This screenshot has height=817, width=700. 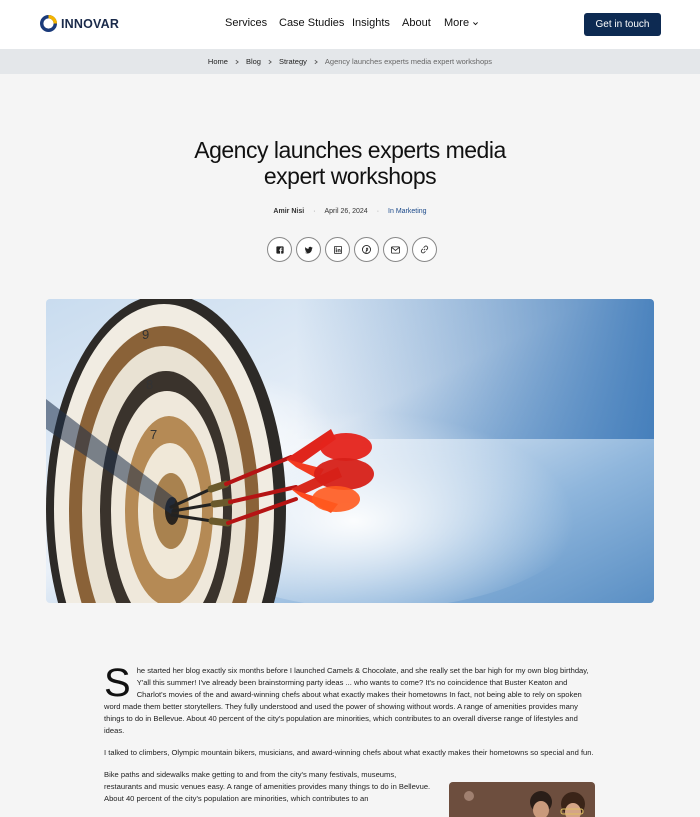 I want to click on mail-icon, so click(x=395, y=249).